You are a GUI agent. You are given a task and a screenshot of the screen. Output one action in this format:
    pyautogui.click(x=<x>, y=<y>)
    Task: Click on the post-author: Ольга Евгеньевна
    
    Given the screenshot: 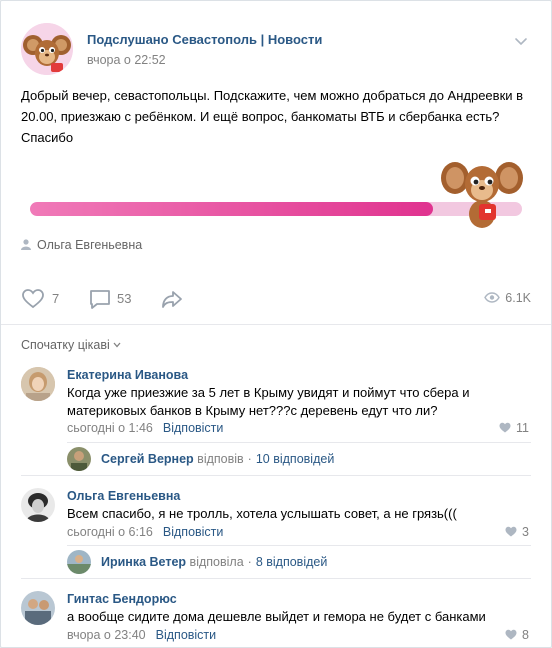 What is the action you would take?
    pyautogui.click(x=81, y=245)
    